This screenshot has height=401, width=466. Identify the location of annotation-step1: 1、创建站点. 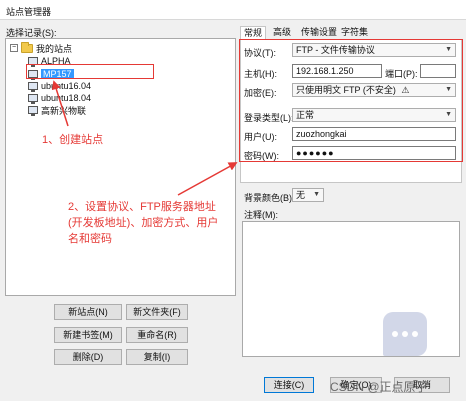
(73, 140).